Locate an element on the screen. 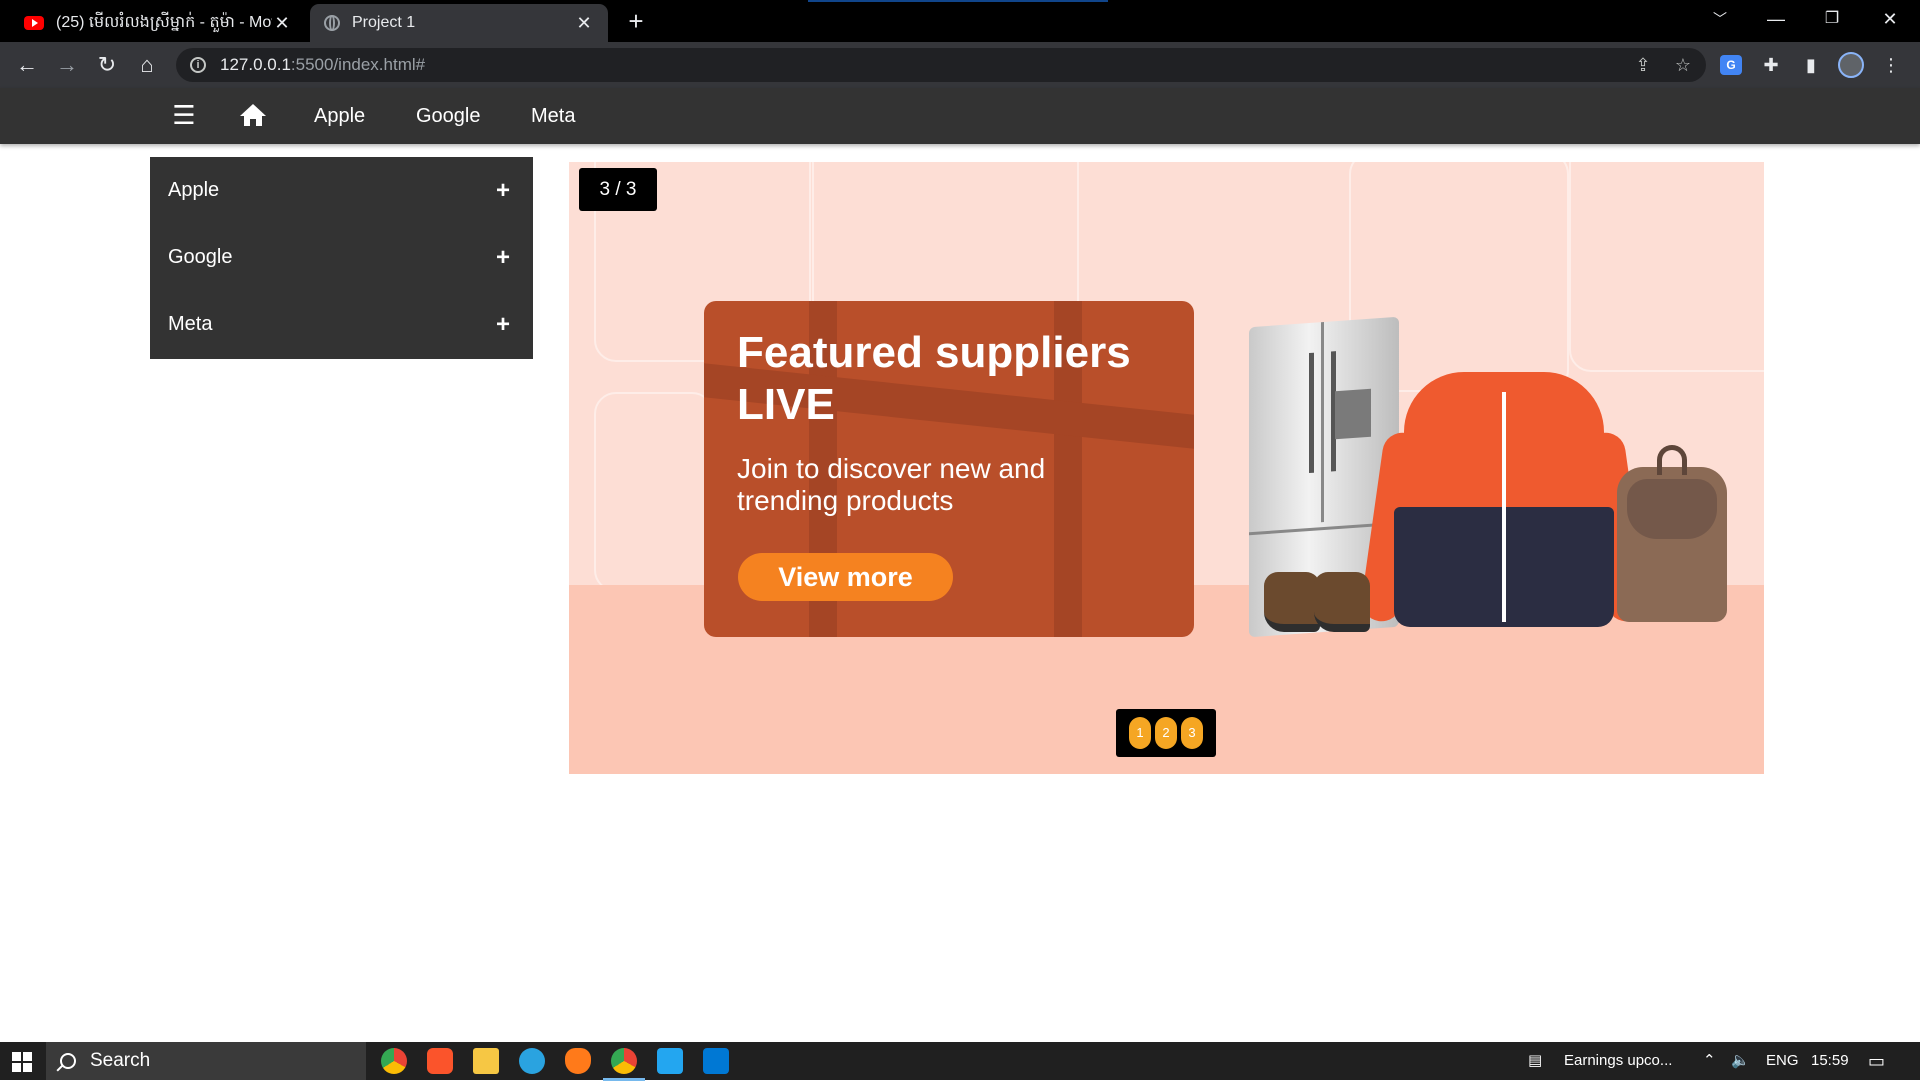 The image size is (1920, 1081). slide-dot-2: 2 is located at coordinates (1166, 733).